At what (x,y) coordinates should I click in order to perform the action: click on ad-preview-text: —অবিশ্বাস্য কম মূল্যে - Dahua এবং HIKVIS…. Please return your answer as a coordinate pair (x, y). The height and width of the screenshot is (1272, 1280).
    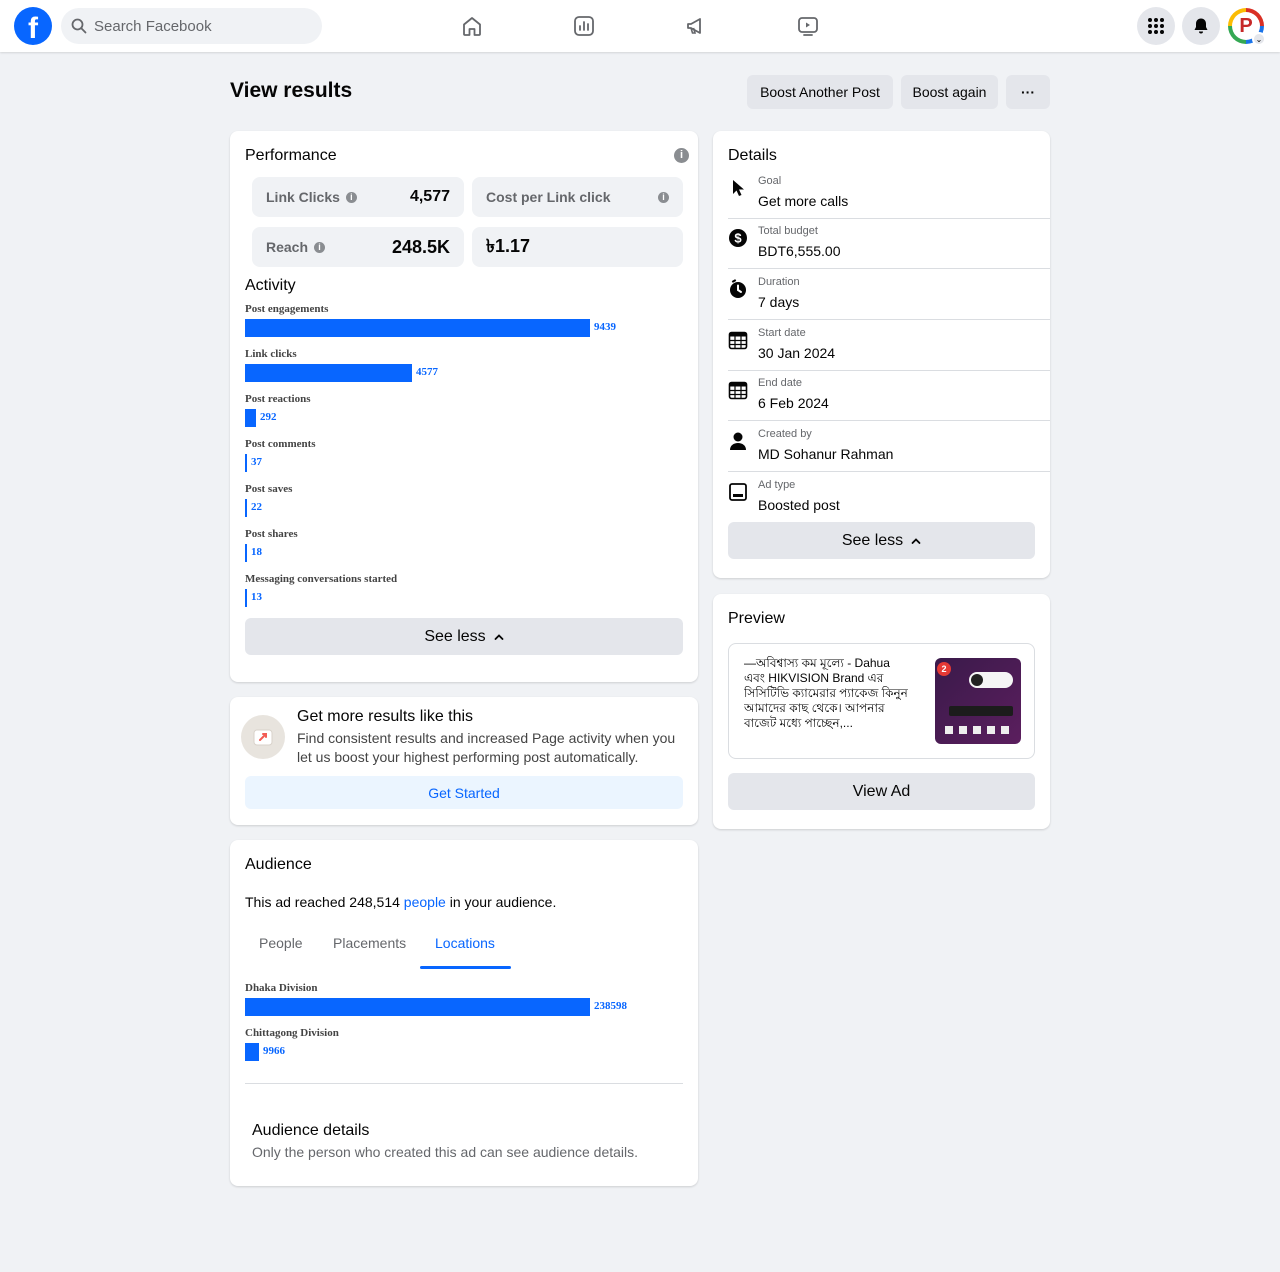
    Looking at the image, I should click on (826, 693).